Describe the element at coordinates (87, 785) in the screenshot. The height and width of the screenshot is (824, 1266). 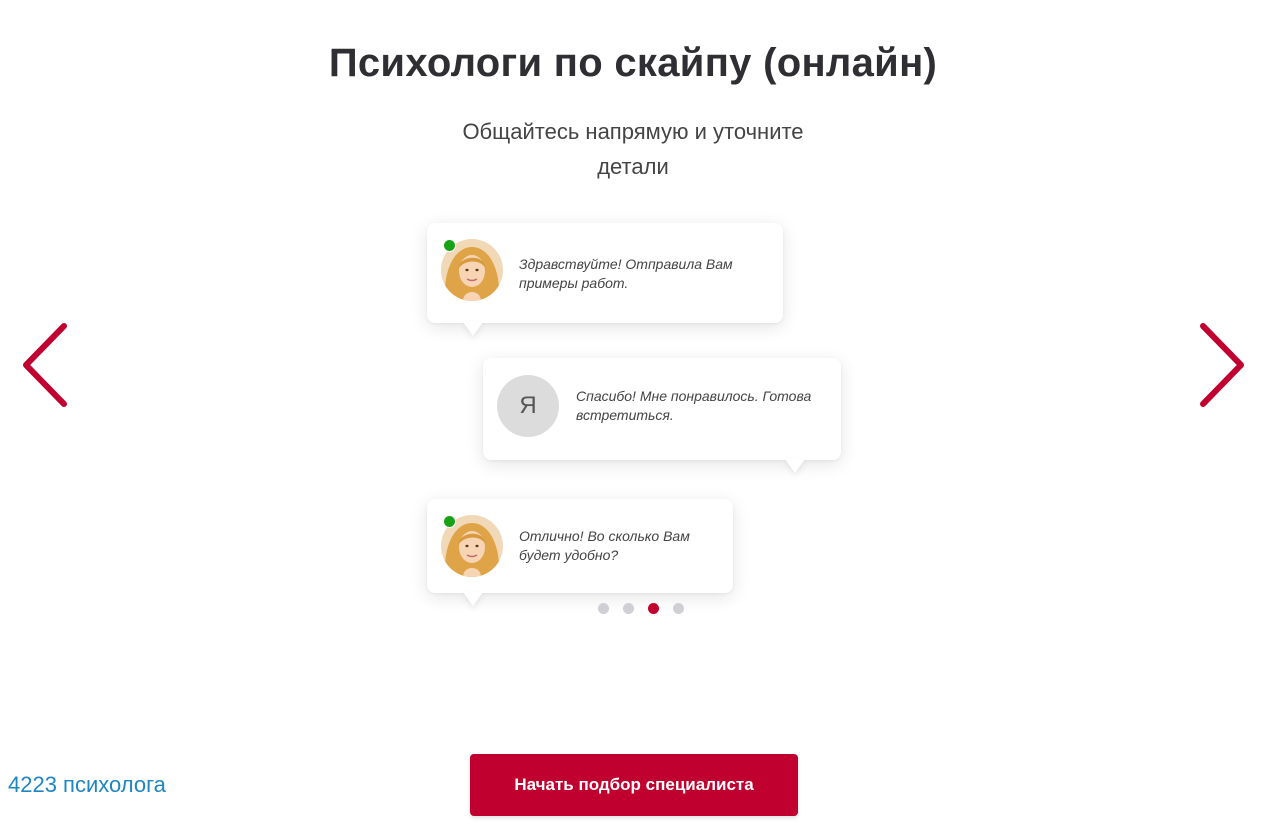
I see `psychologists-count-link: 4223 психолога` at that location.